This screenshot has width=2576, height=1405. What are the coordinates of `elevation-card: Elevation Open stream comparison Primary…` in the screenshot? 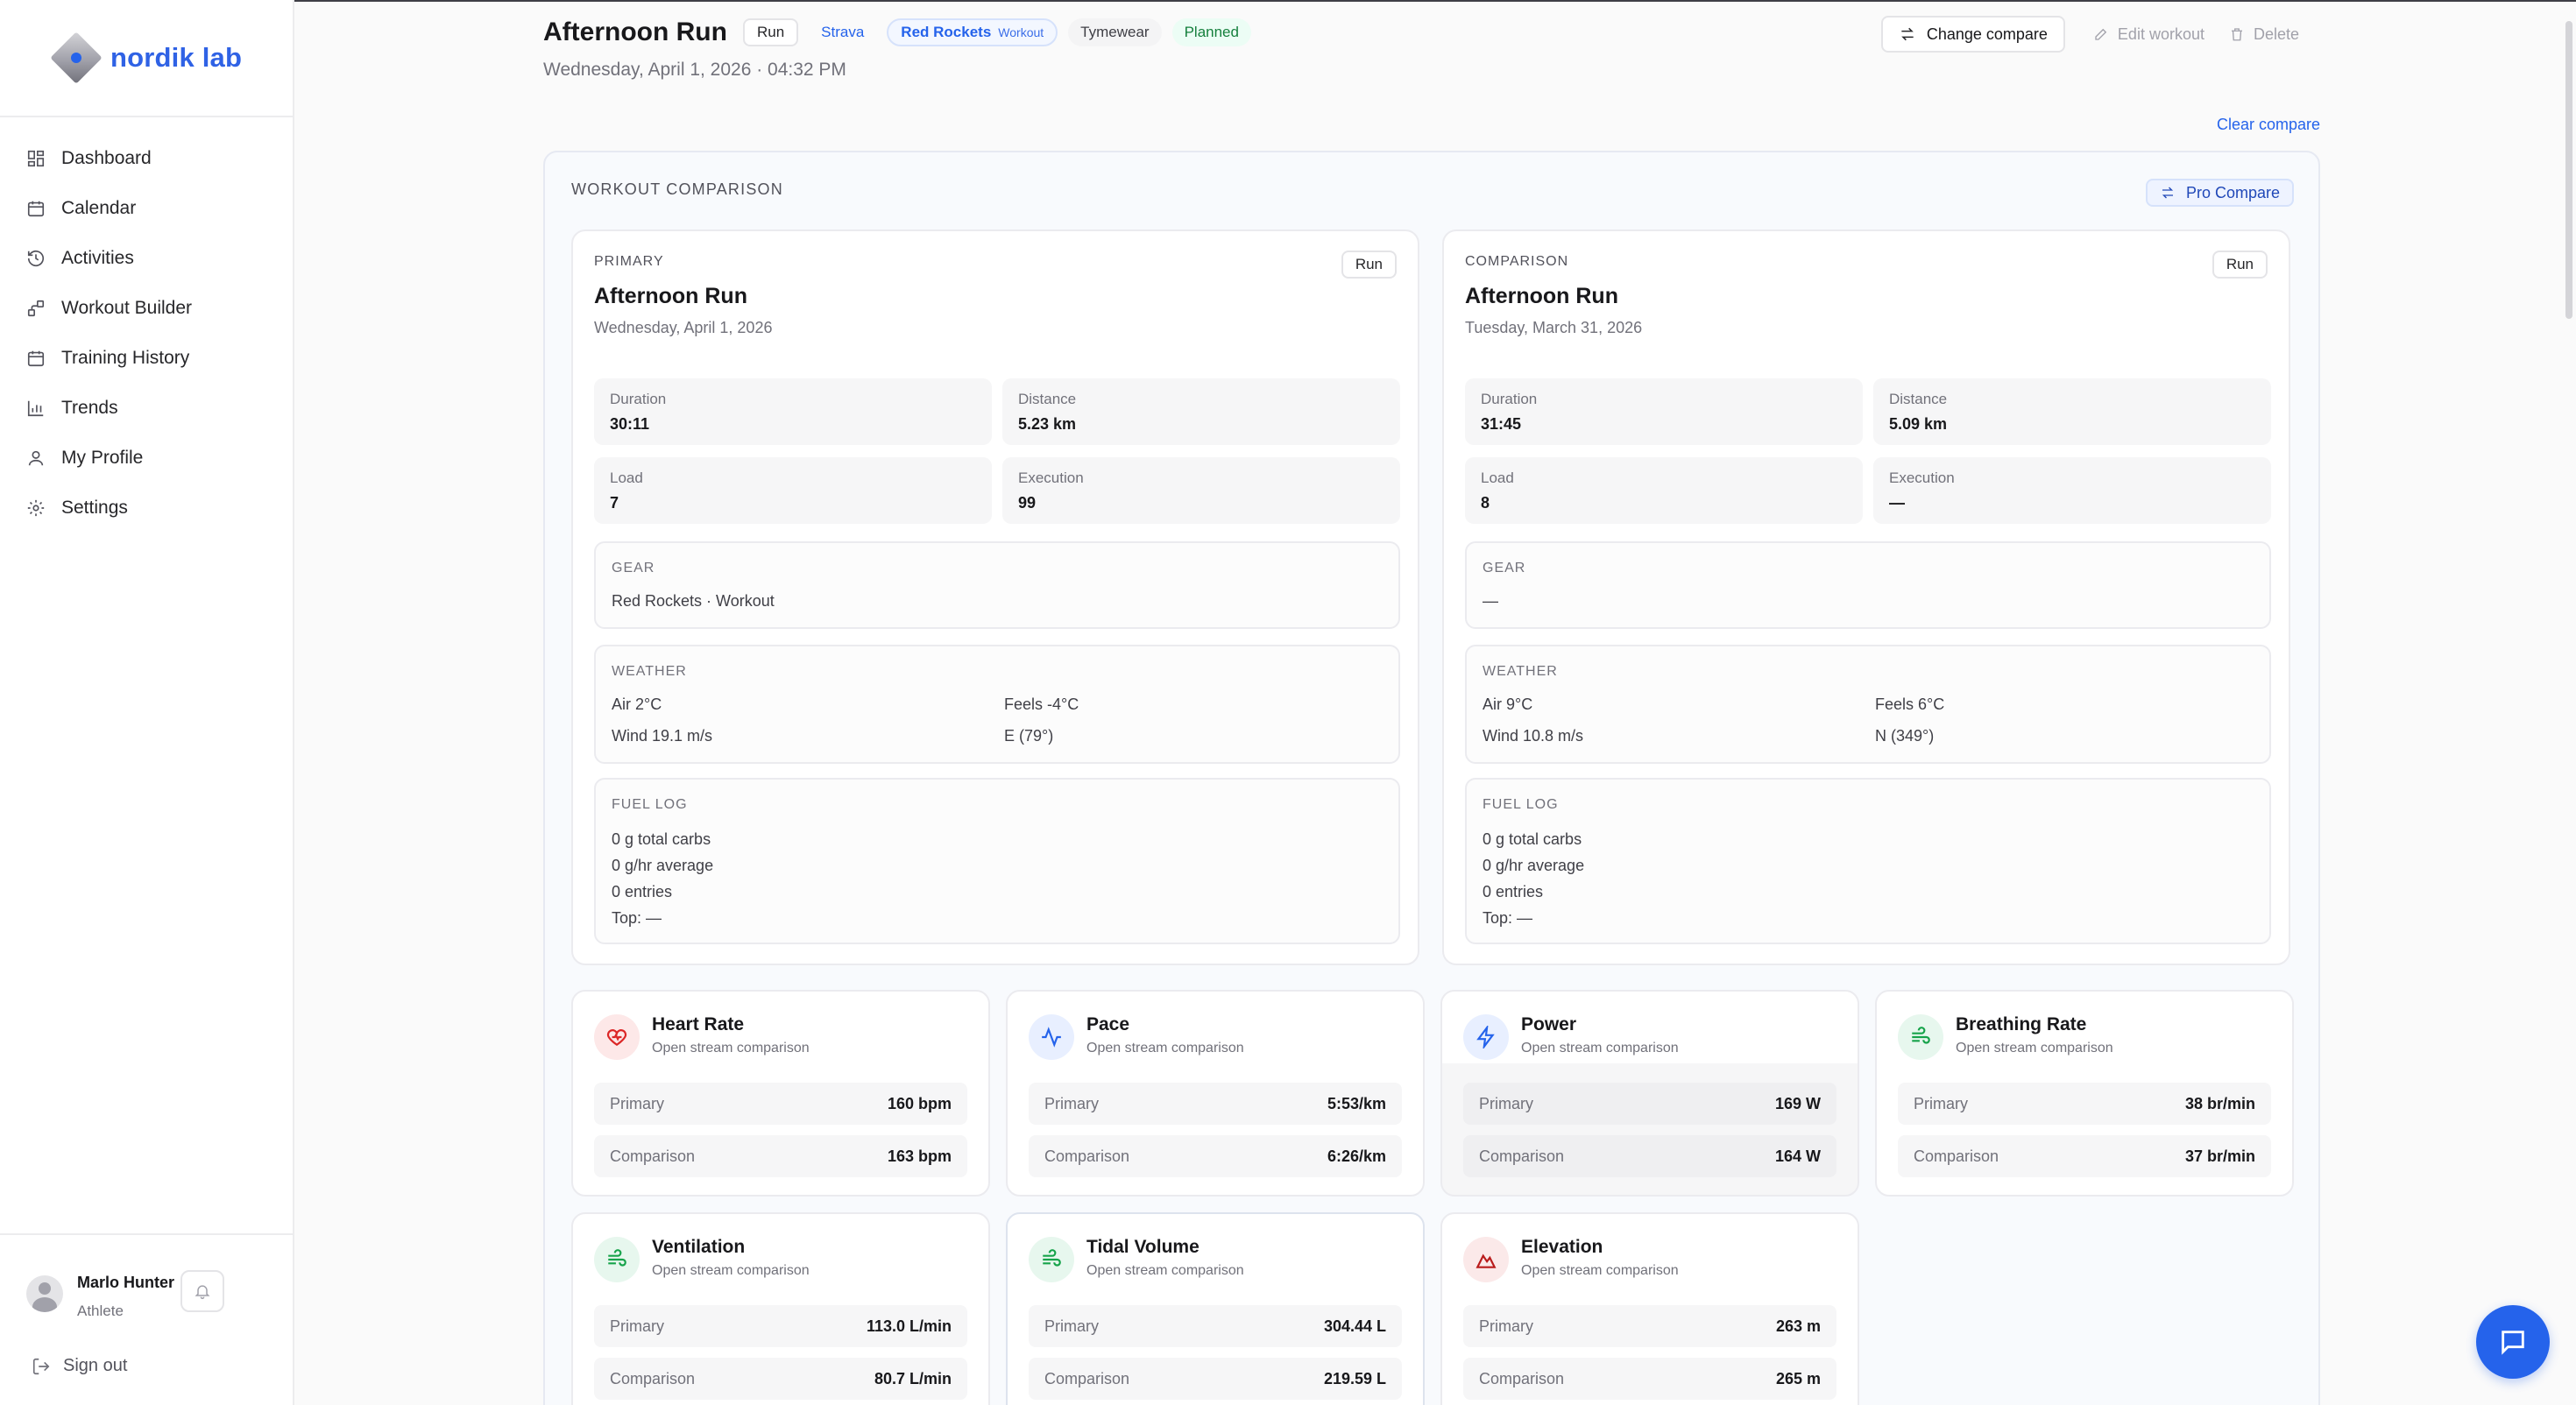 It's located at (1649, 1308).